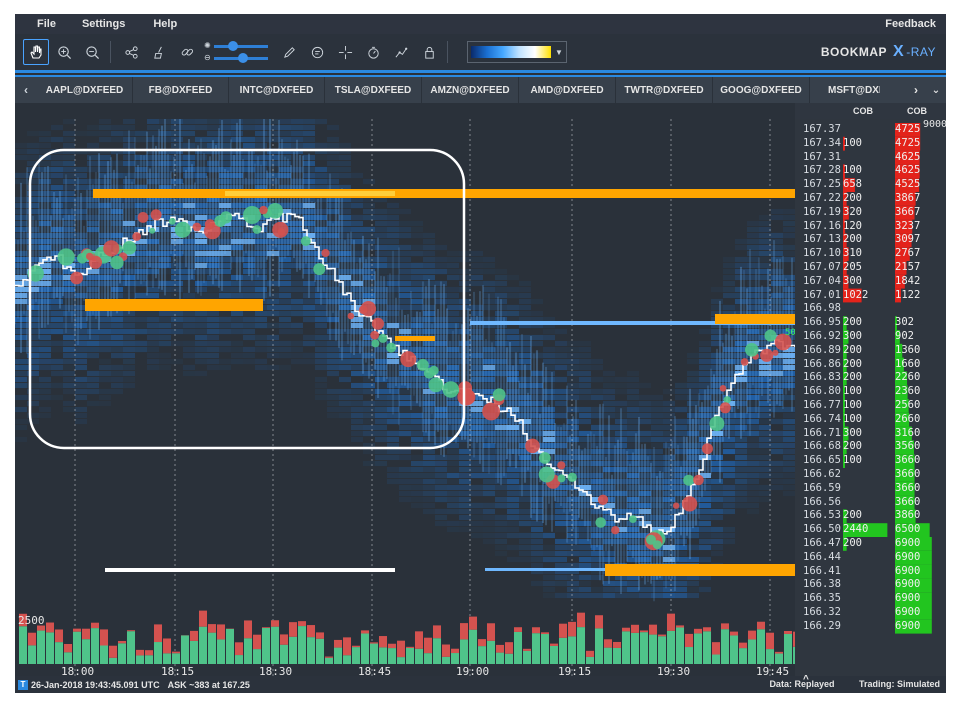 The width and height of the screenshot is (960, 720). Describe the element at coordinates (870, 543) in the screenshot. I see `ladder-row: 166.47 200 6900` at that location.